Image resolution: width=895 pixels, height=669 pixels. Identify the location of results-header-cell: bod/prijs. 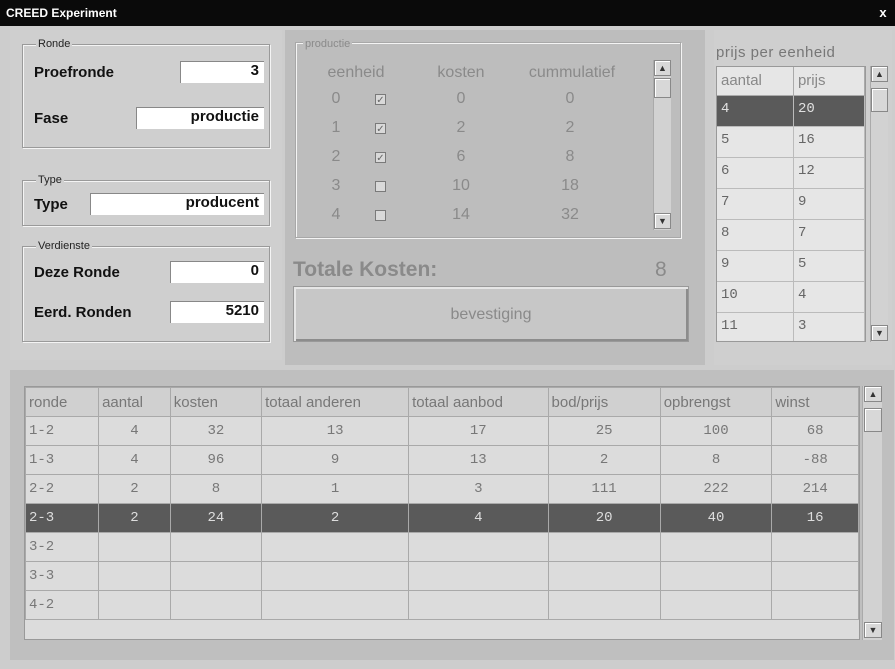
(604, 402).